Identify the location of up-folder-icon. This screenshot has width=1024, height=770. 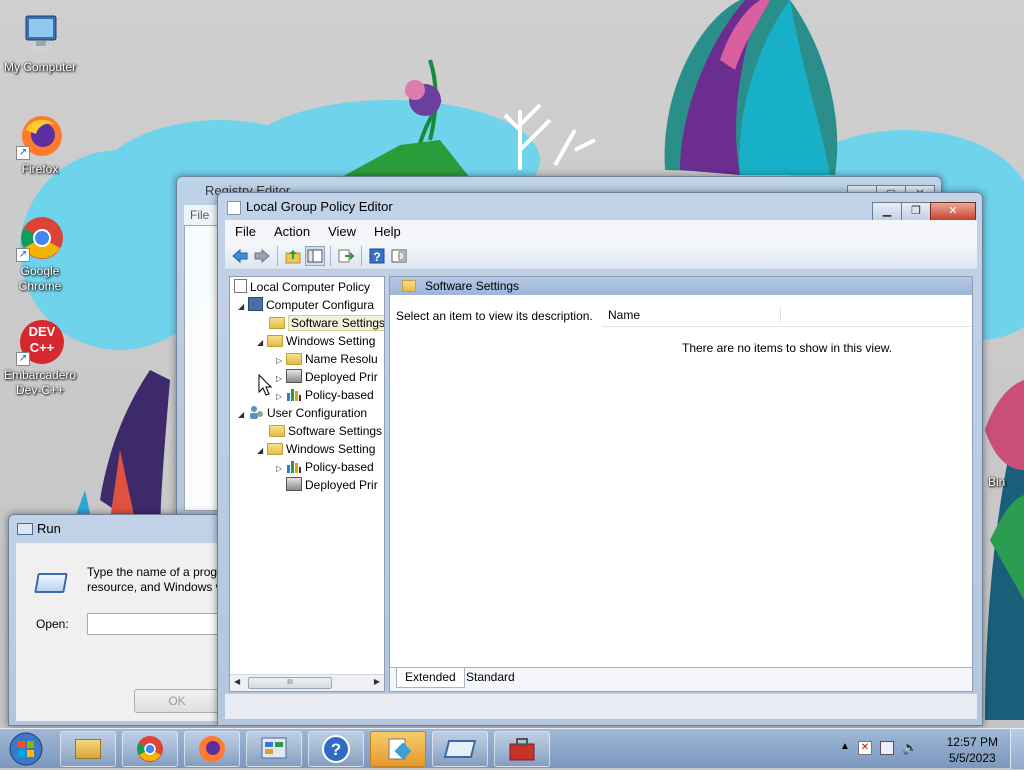
(293, 256).